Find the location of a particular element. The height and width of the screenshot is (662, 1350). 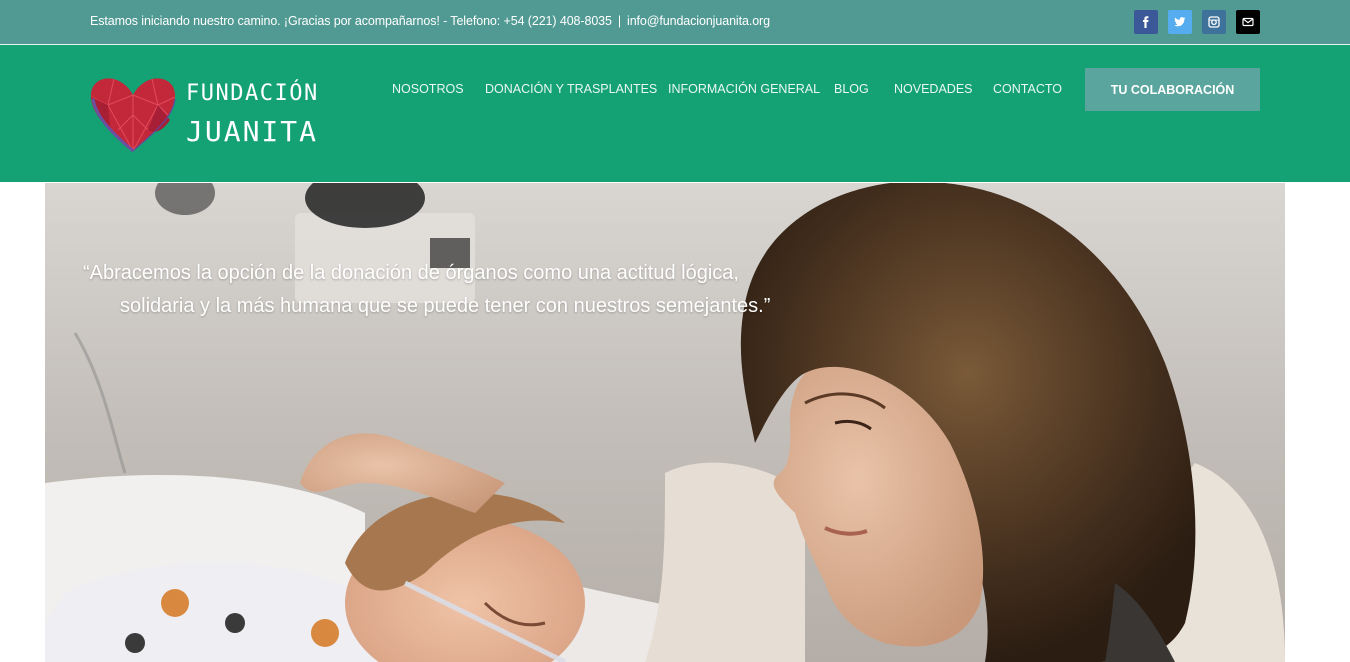

nav-item-nosotros: NOSOTROS is located at coordinates (428, 89).